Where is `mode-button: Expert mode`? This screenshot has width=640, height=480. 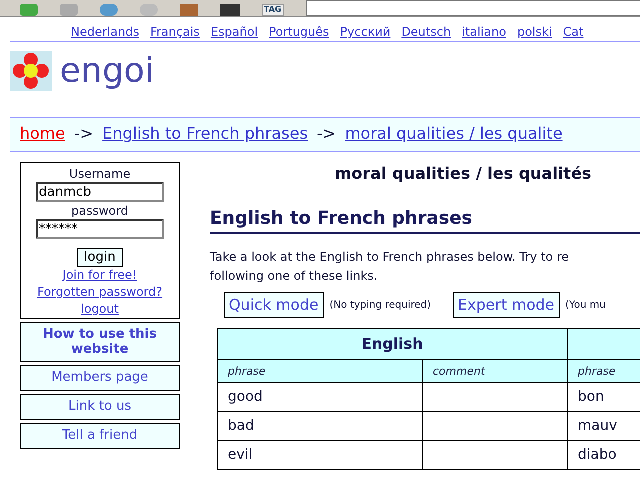
mode-button: Expert mode is located at coordinates (506, 305).